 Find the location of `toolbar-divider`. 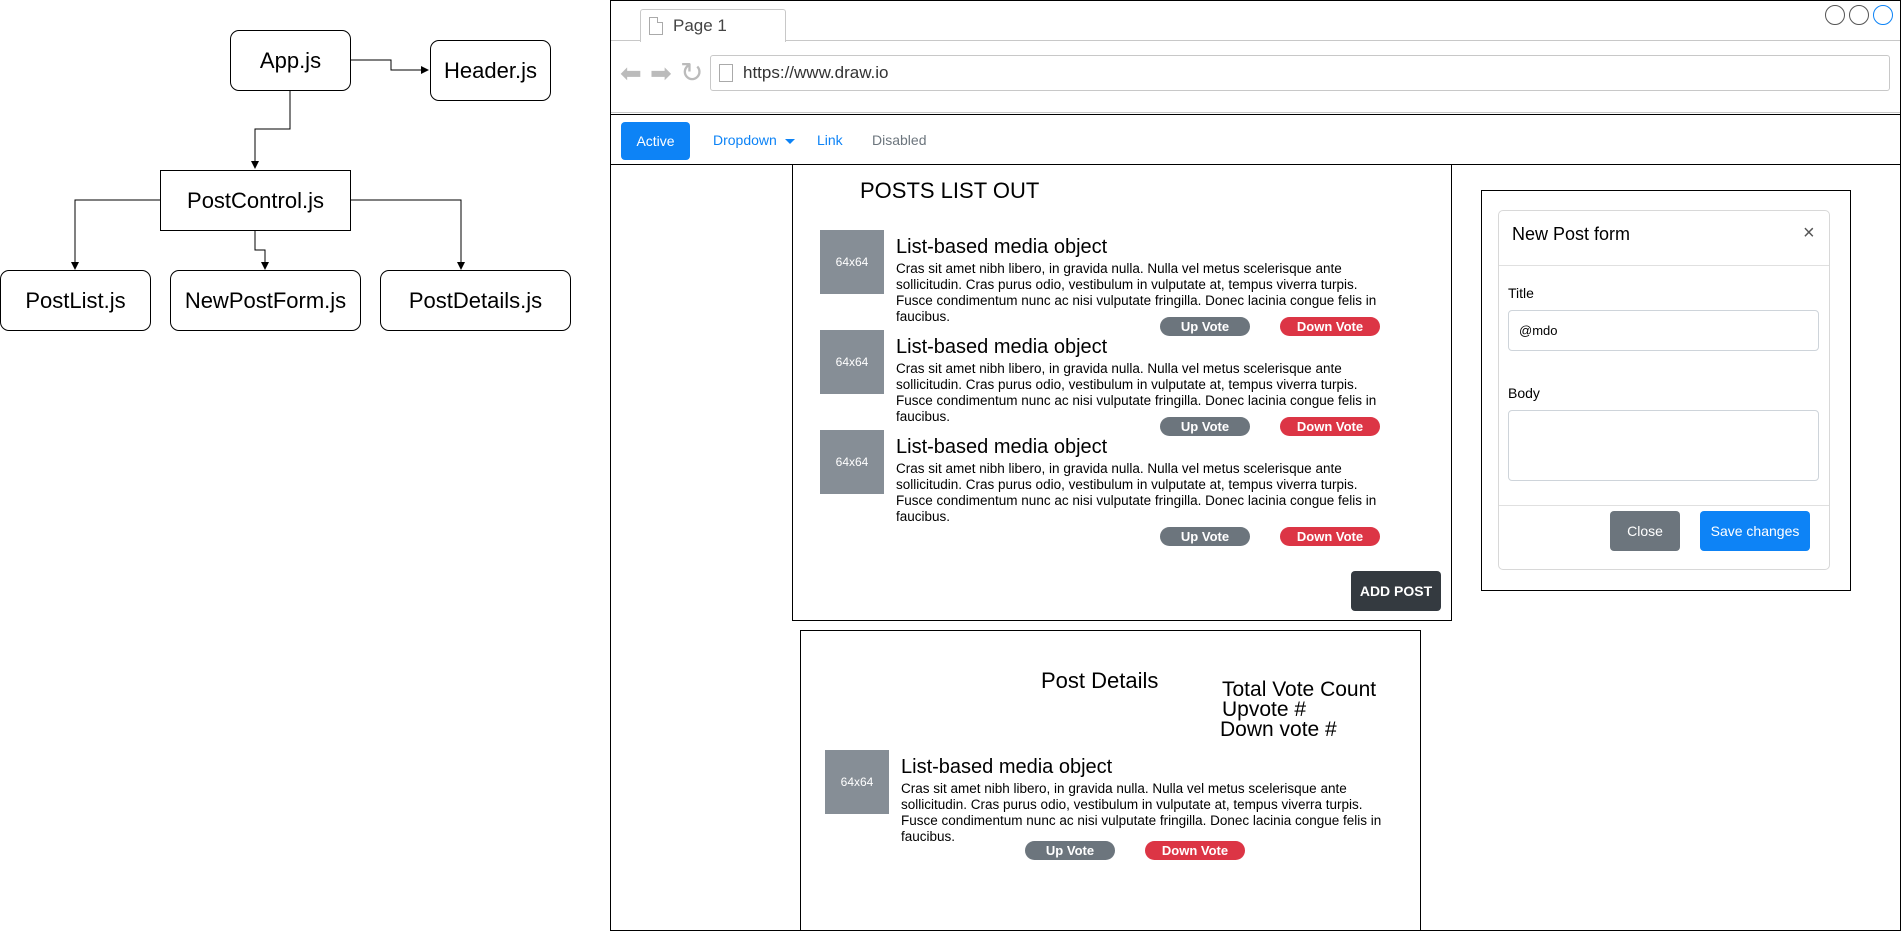

toolbar-divider is located at coordinates (1255, 112).